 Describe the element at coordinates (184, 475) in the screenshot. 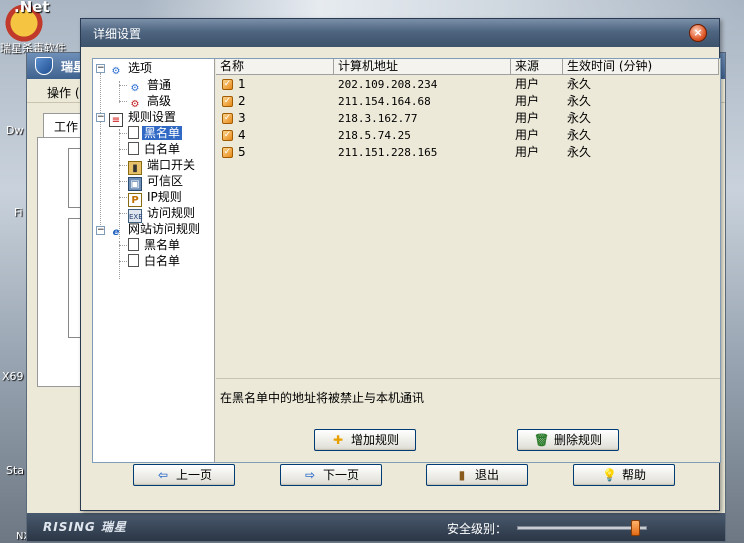

I see `prev-page-button: ⇦ 上一页` at that location.